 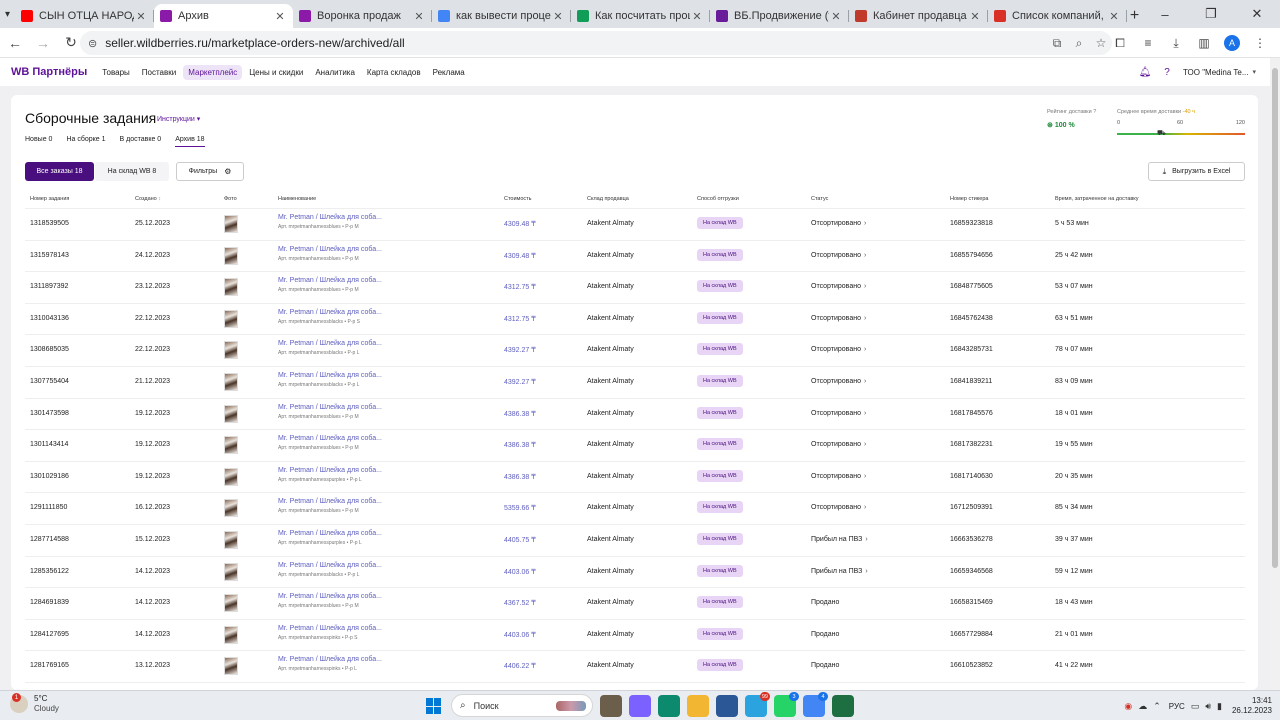 What do you see at coordinates (15, 43) in the screenshot?
I see `back-arrow-icon: ←` at bounding box center [15, 43].